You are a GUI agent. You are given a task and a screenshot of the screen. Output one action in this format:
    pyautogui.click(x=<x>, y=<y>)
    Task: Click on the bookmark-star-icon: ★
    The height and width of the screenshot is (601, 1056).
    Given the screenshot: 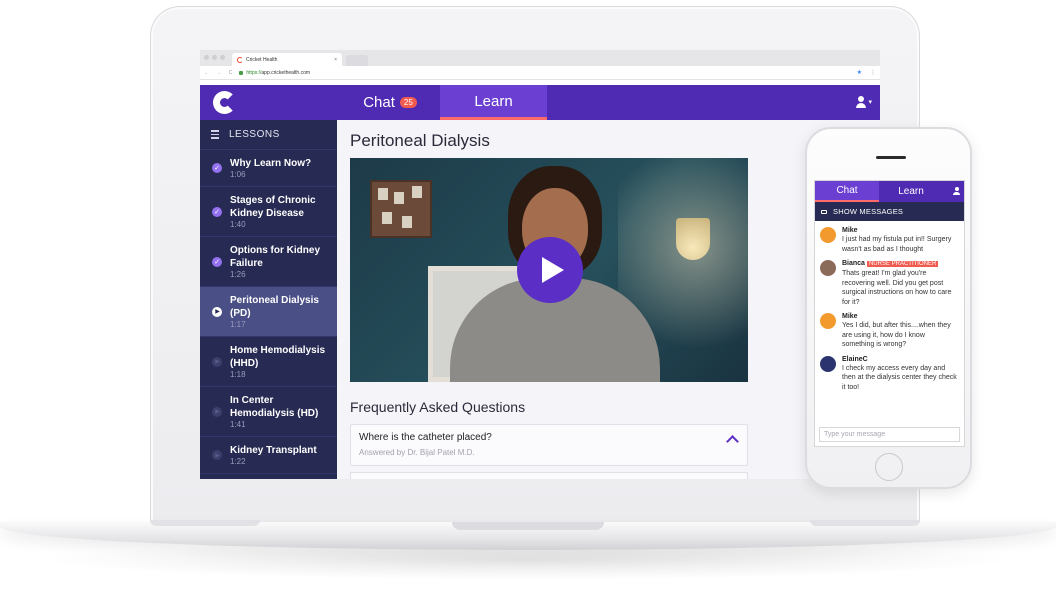 What is the action you would take?
    pyautogui.click(x=859, y=72)
    